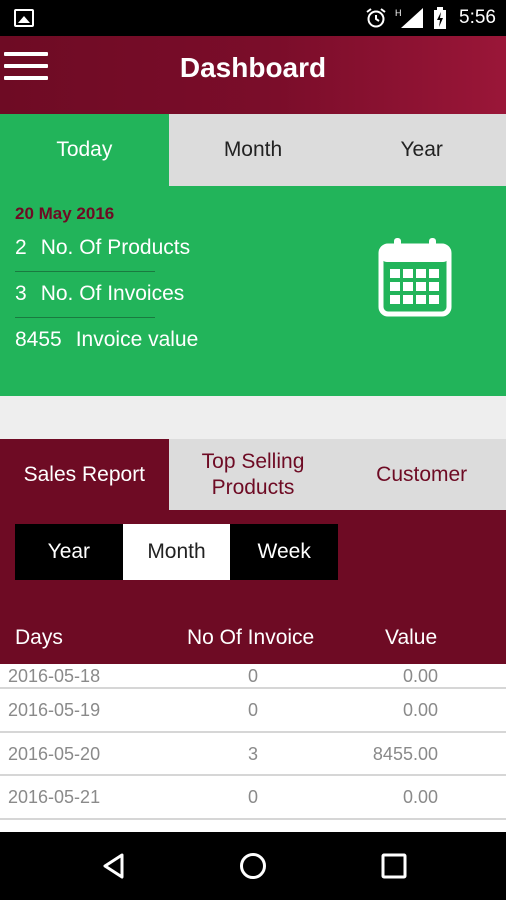 The height and width of the screenshot is (900, 506). I want to click on tab-sales-report: Sales Report, so click(84, 474).